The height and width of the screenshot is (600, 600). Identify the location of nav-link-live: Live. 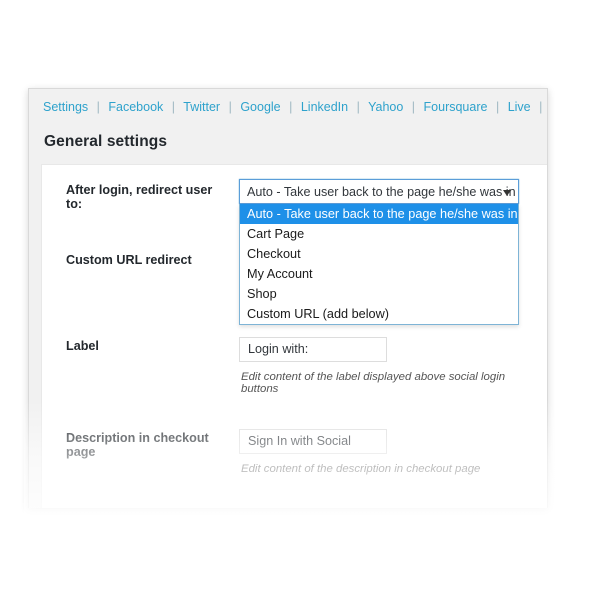
(519, 107).